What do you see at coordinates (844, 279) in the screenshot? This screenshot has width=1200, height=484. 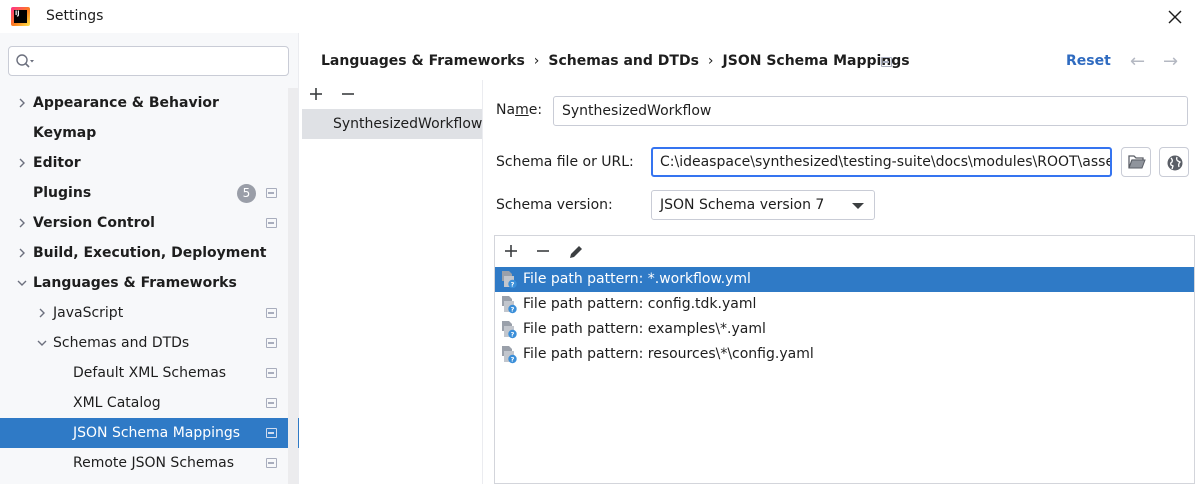 I see `pattern-list-item: ? File path pattern: *.workflow.yml` at bounding box center [844, 279].